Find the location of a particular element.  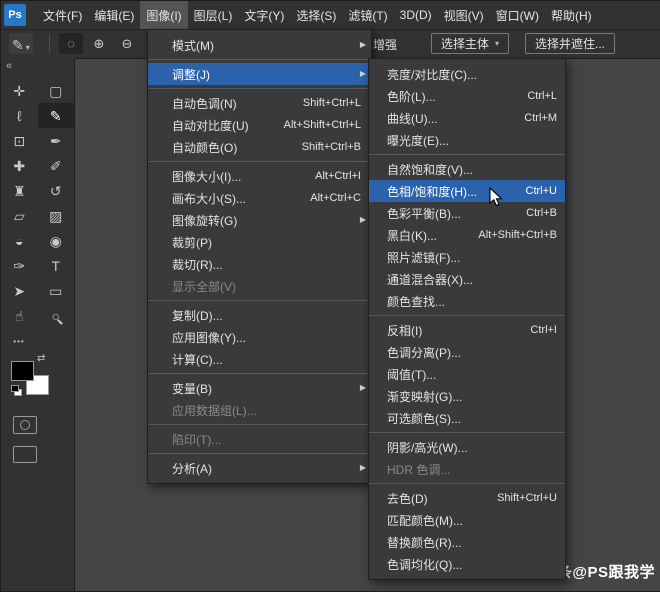

submenu-item: 可选颜色(S)... ▶ is located at coordinates (467, 418).